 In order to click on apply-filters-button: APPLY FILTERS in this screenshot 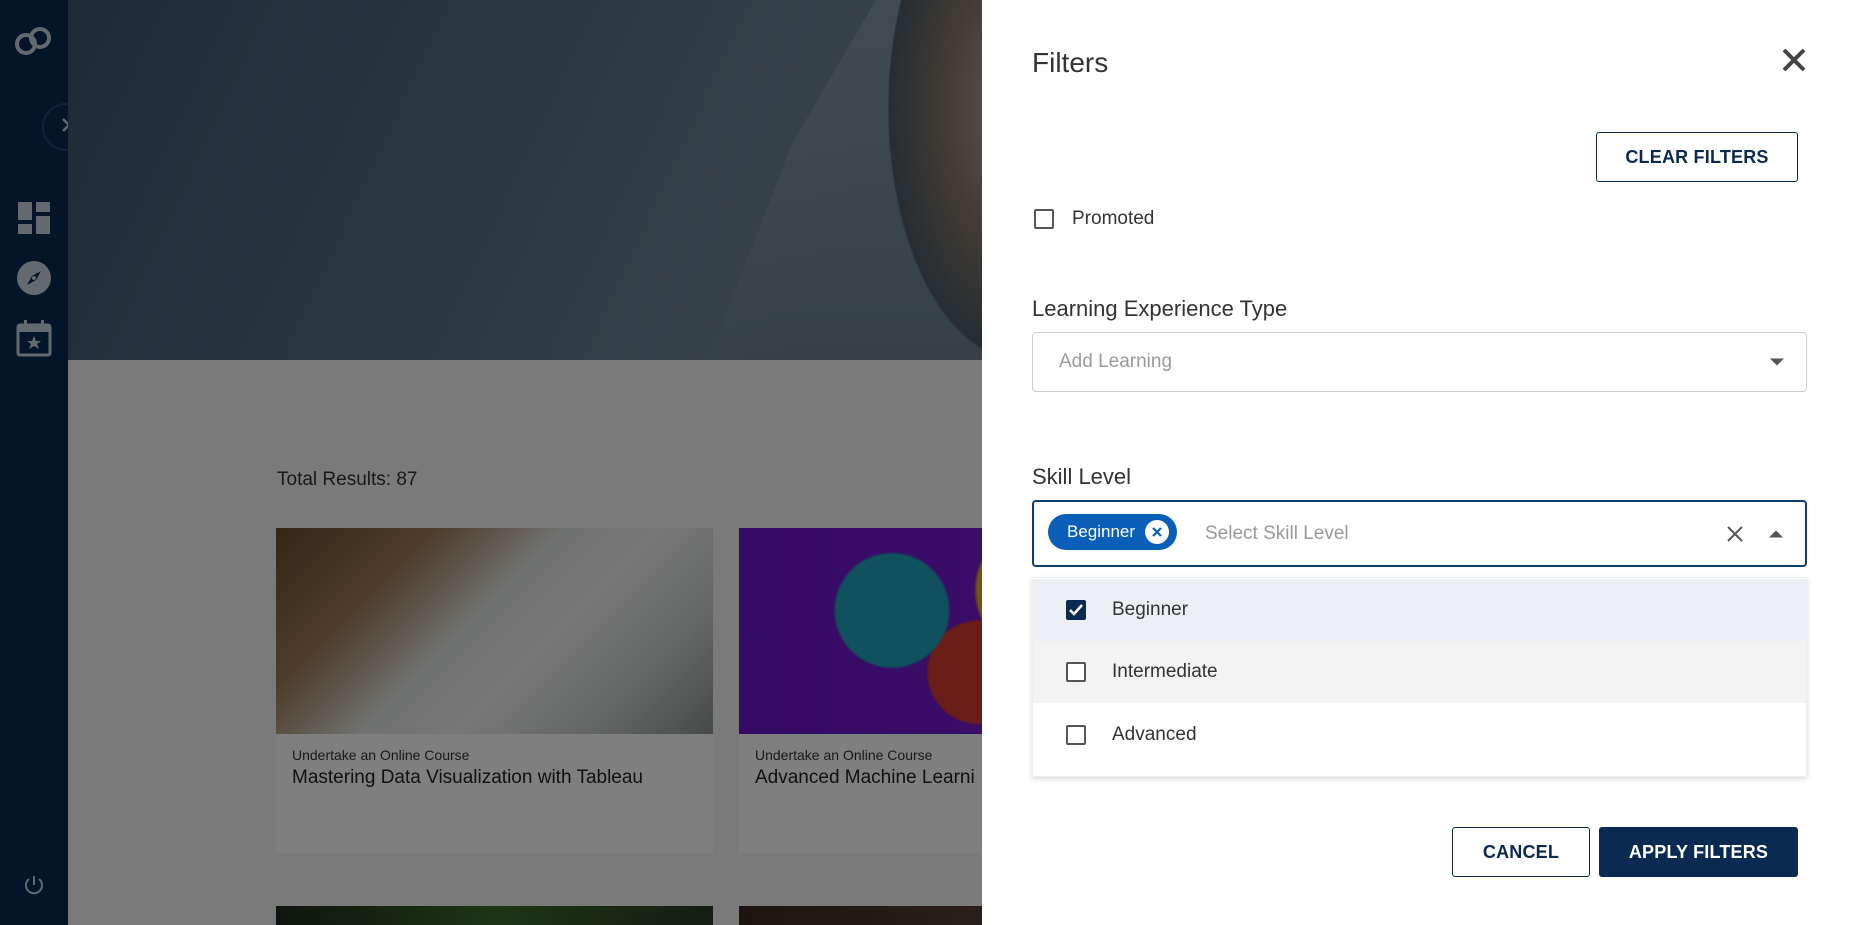, I will do `click(1698, 852)`.